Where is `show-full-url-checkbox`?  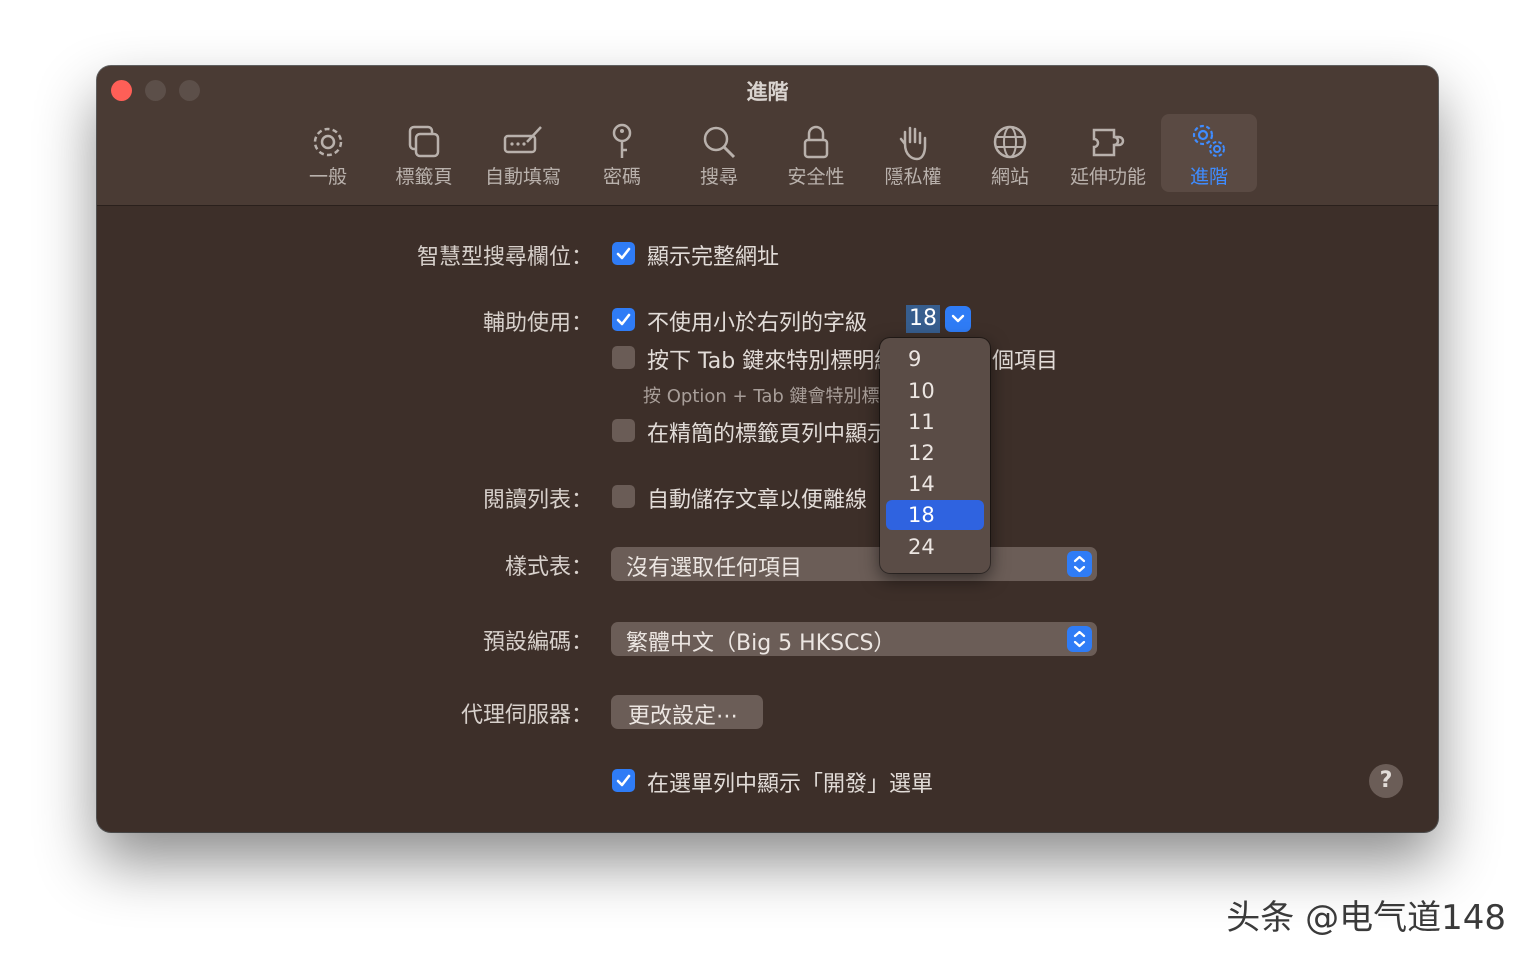 show-full-url-checkbox is located at coordinates (623, 253).